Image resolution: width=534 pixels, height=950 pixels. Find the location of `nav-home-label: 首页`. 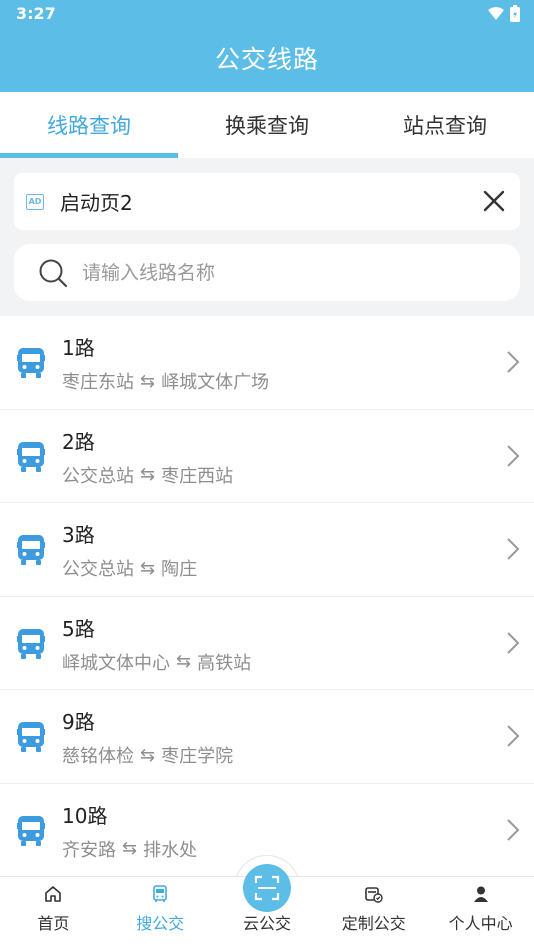

nav-home-label: 首页 is located at coordinates (53, 923).